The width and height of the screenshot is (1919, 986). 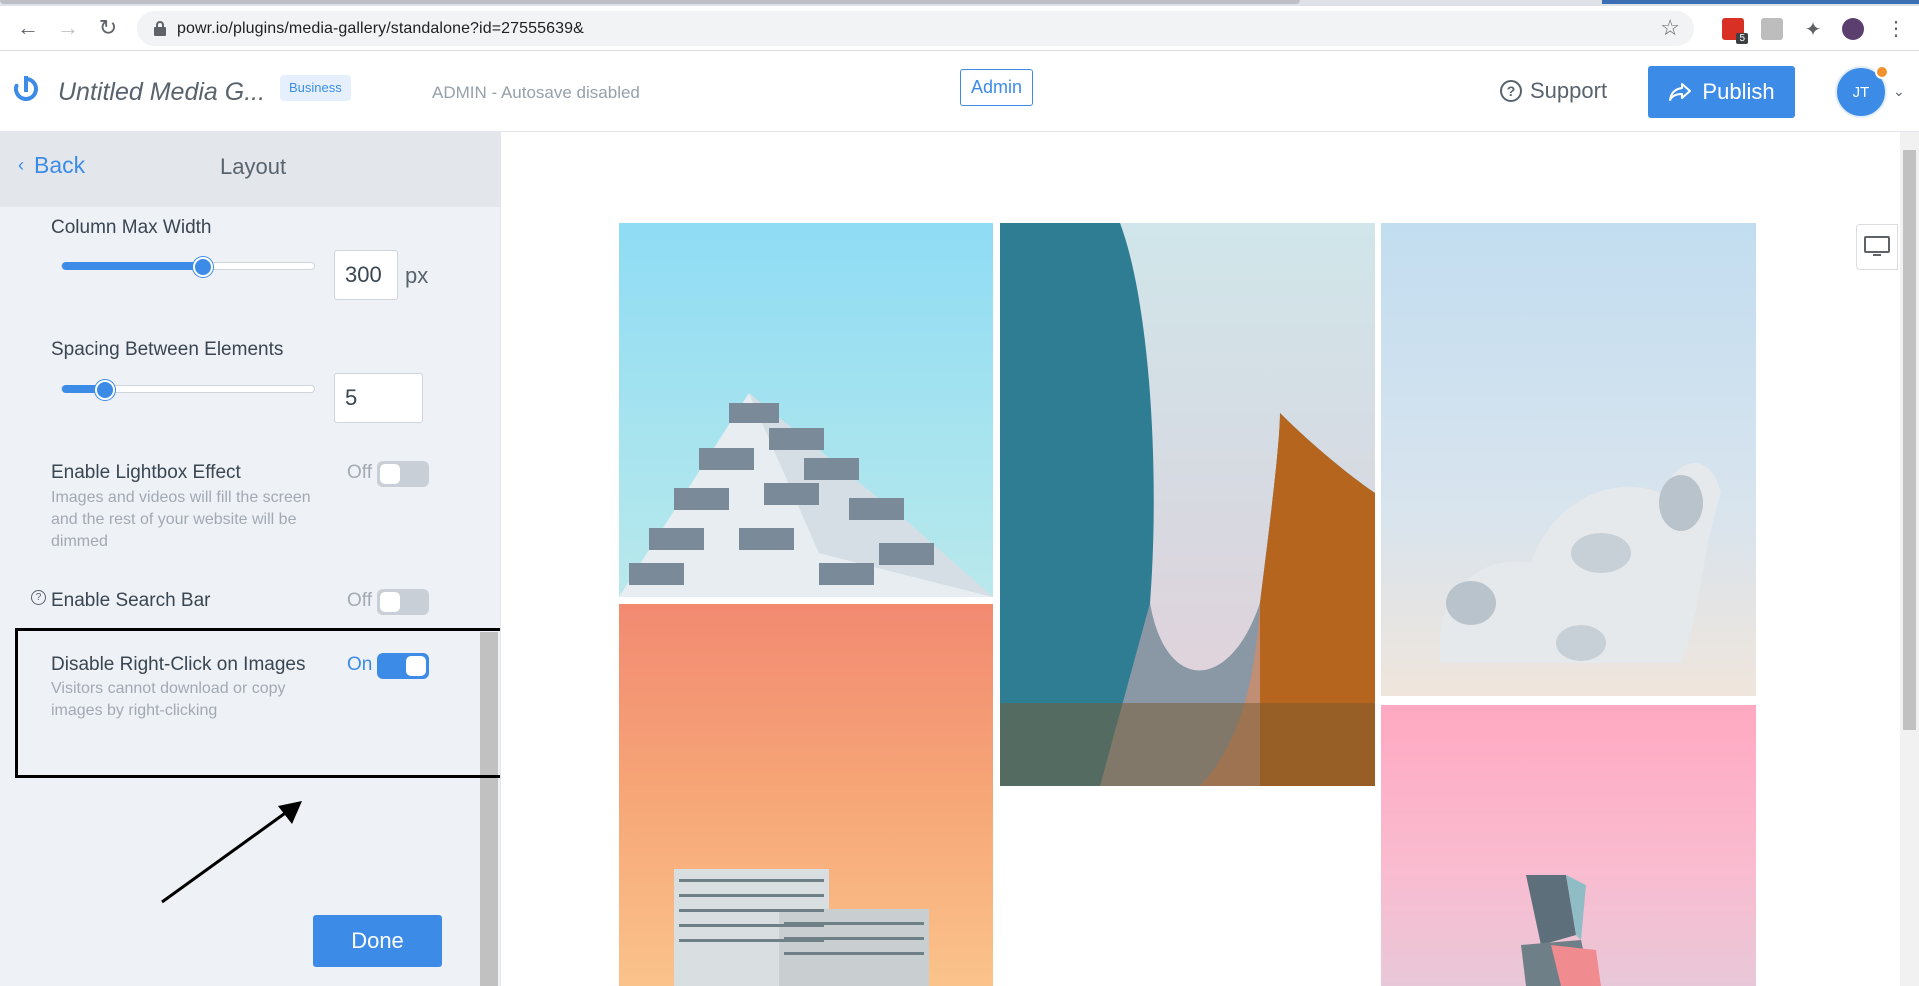 What do you see at coordinates (366, 275) in the screenshot?
I see `column-max-width-input: 300` at bounding box center [366, 275].